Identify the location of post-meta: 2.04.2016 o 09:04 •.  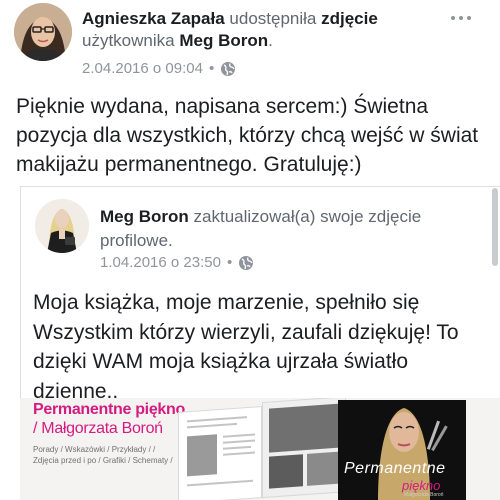
(159, 68).